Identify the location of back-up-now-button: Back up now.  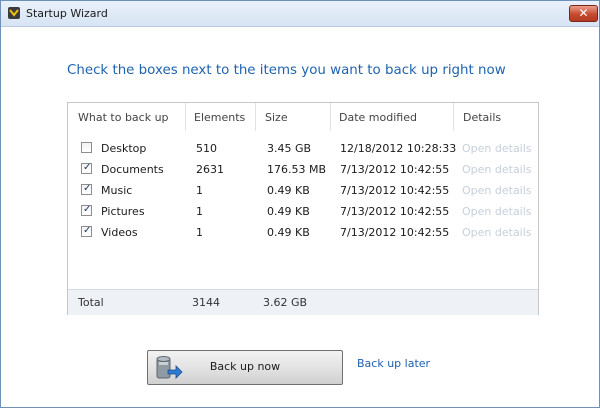
(245, 367).